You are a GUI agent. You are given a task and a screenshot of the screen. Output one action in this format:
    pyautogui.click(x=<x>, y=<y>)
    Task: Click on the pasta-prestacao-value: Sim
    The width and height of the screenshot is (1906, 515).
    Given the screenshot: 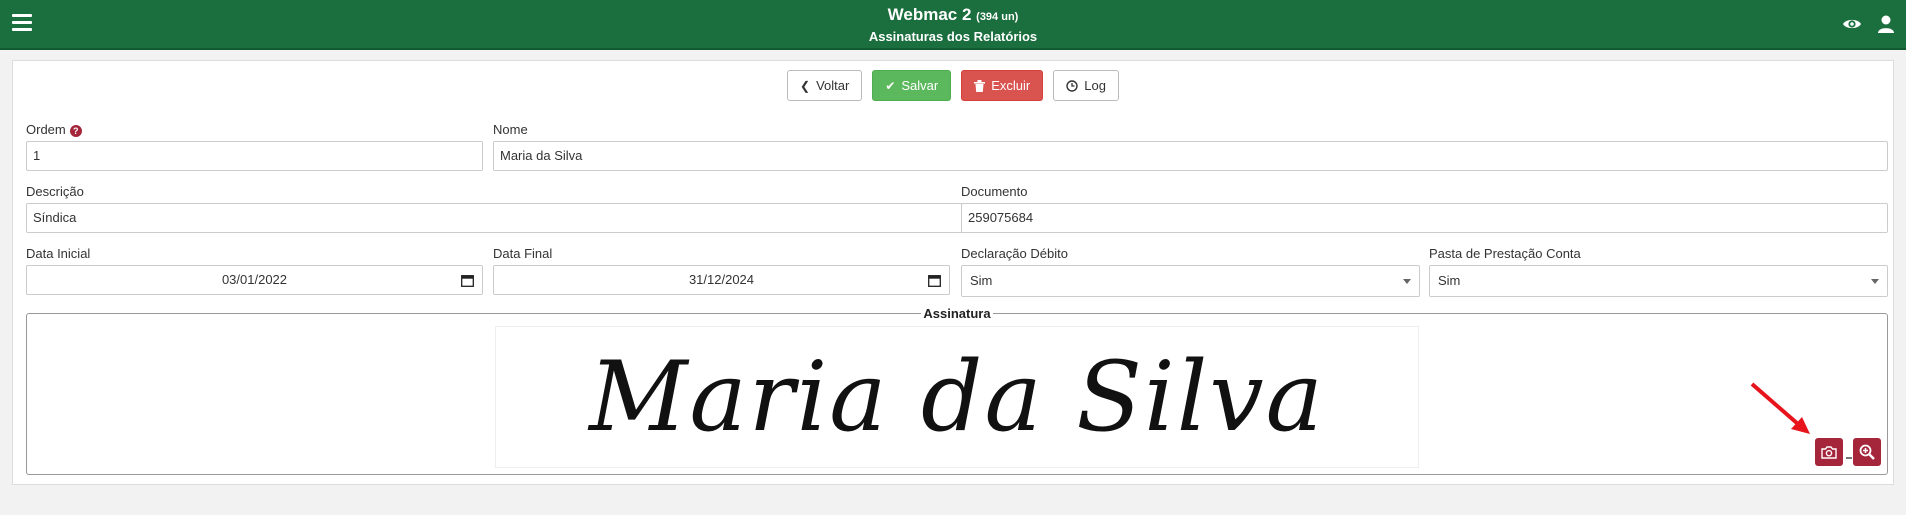 What is the action you would take?
    pyautogui.click(x=1449, y=280)
    